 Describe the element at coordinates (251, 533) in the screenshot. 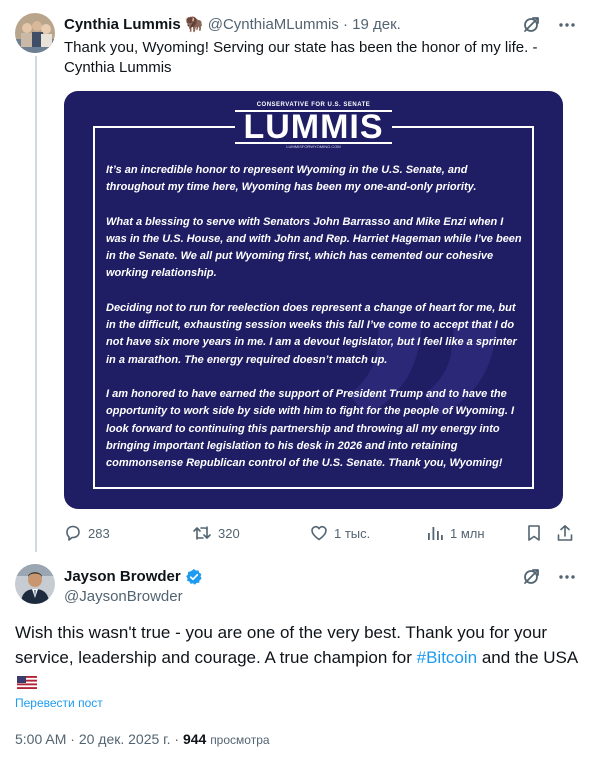

I see `repost-button: 320` at that location.